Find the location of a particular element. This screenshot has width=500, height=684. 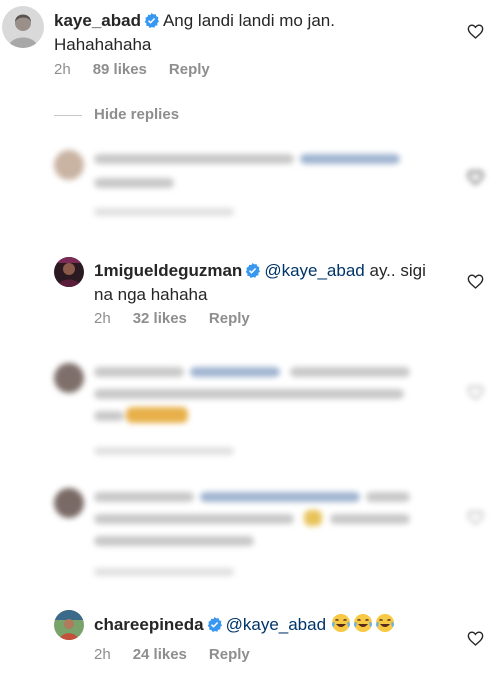

blurred-comment is located at coordinates (250, 185).